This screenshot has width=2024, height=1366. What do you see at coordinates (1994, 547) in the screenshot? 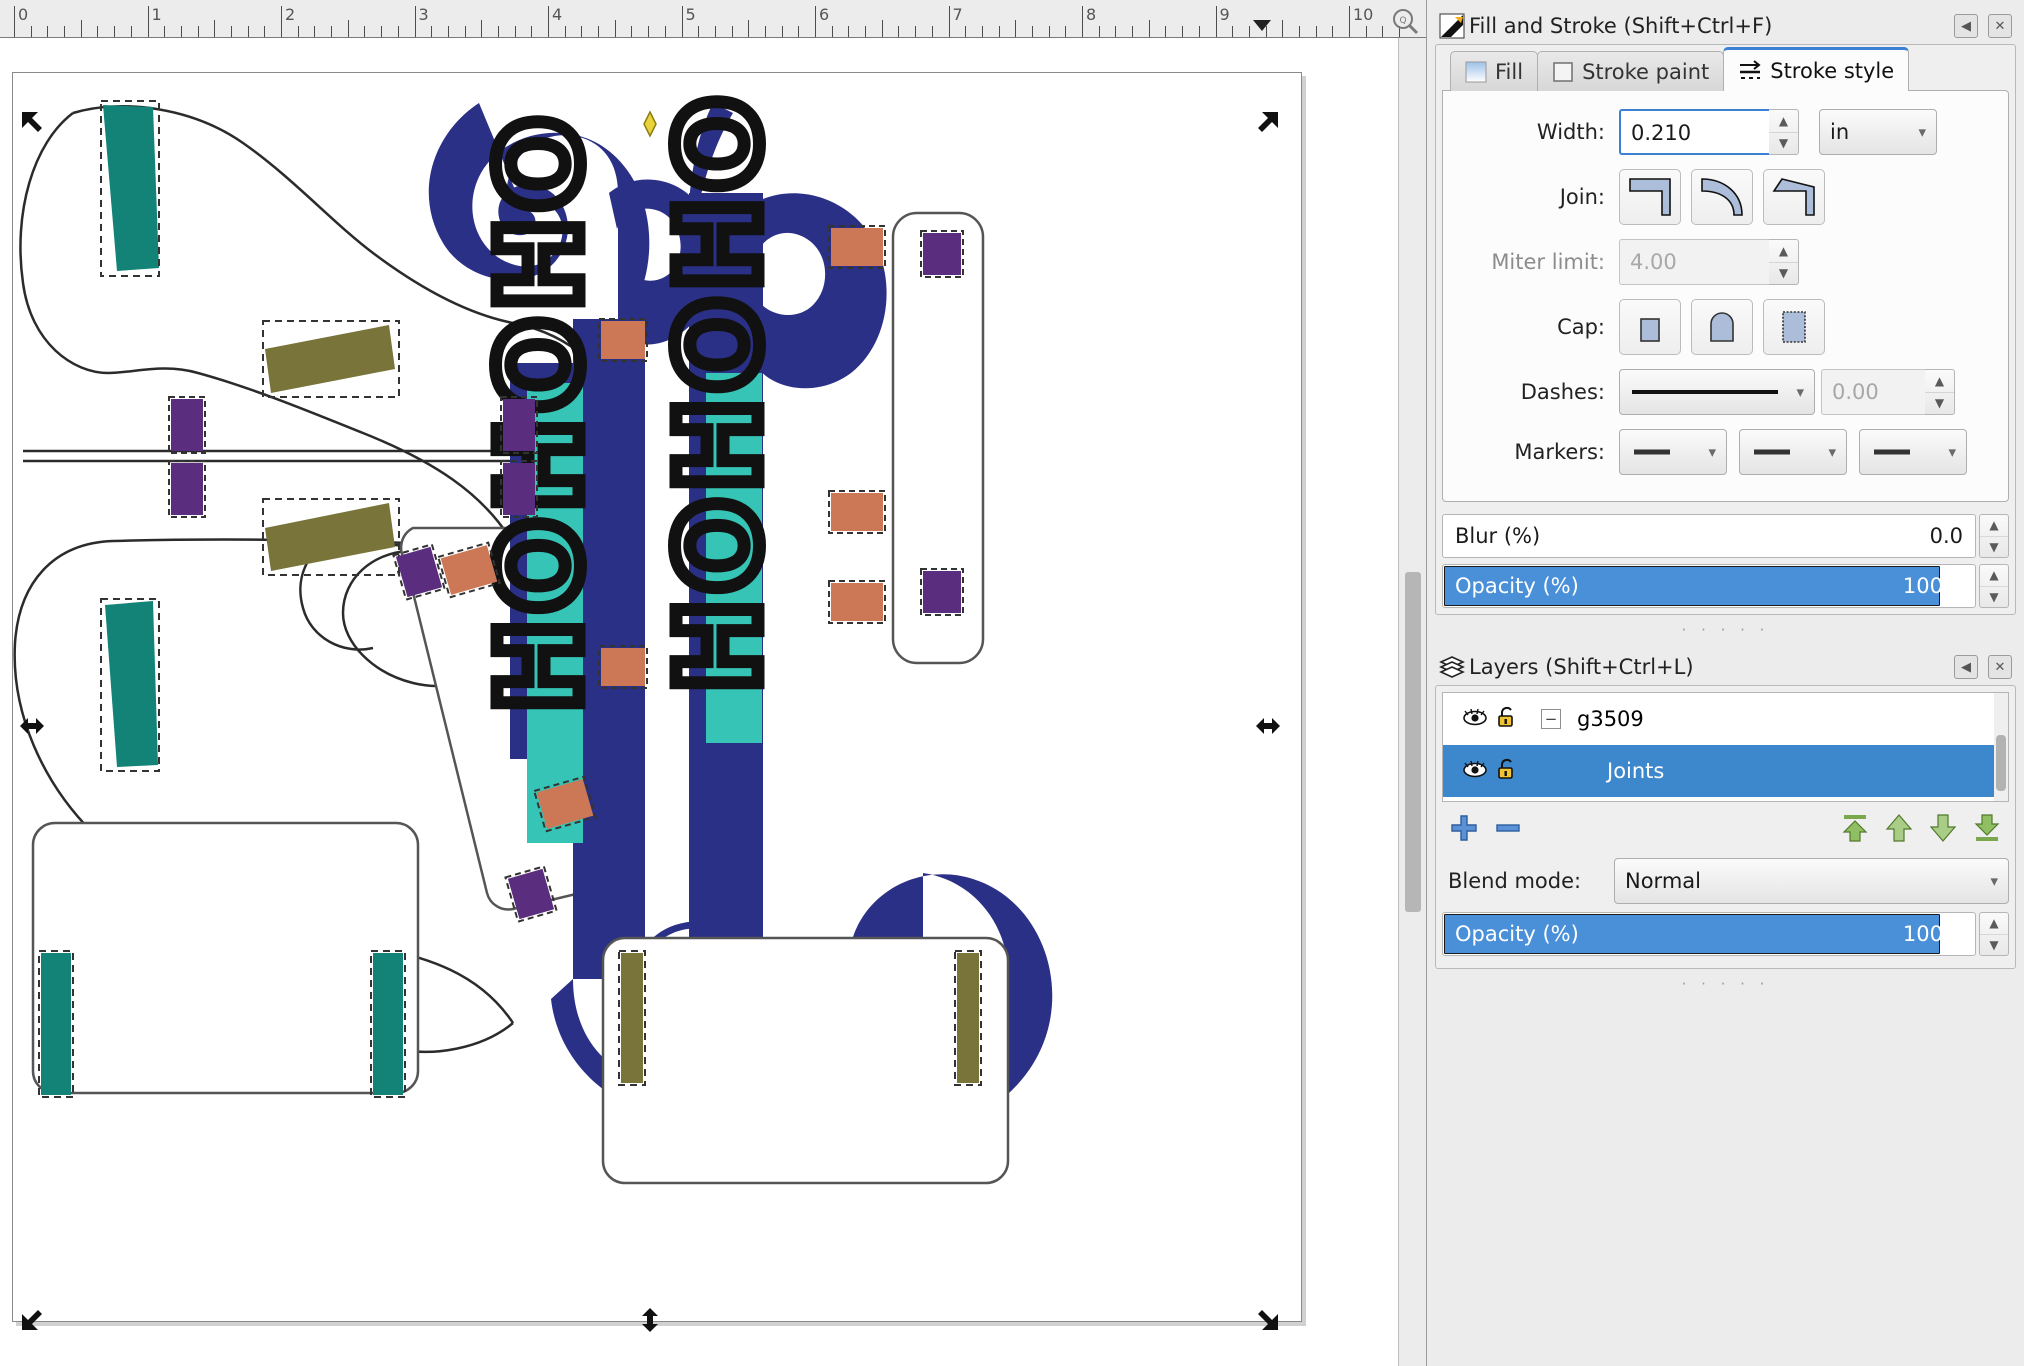
I see `blur-step-down: ▼` at bounding box center [1994, 547].